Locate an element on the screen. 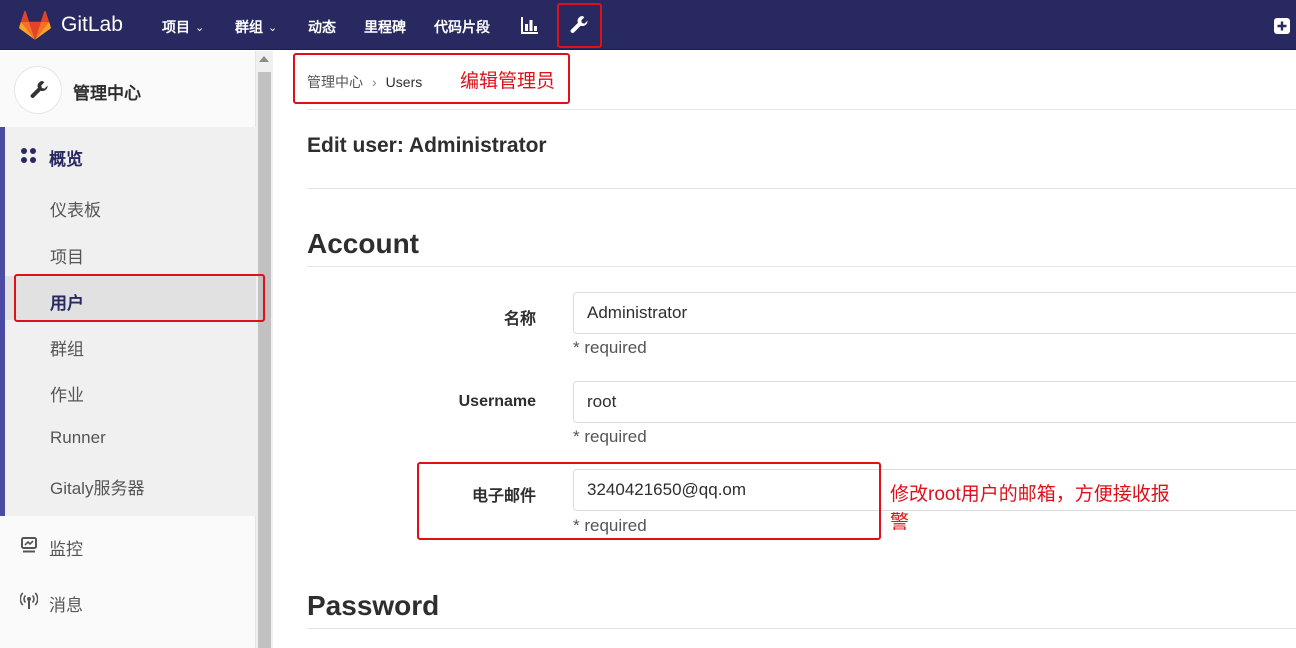 Image resolution: width=1296 pixels, height=648 pixels. name-label: 名称 is located at coordinates (519, 319).